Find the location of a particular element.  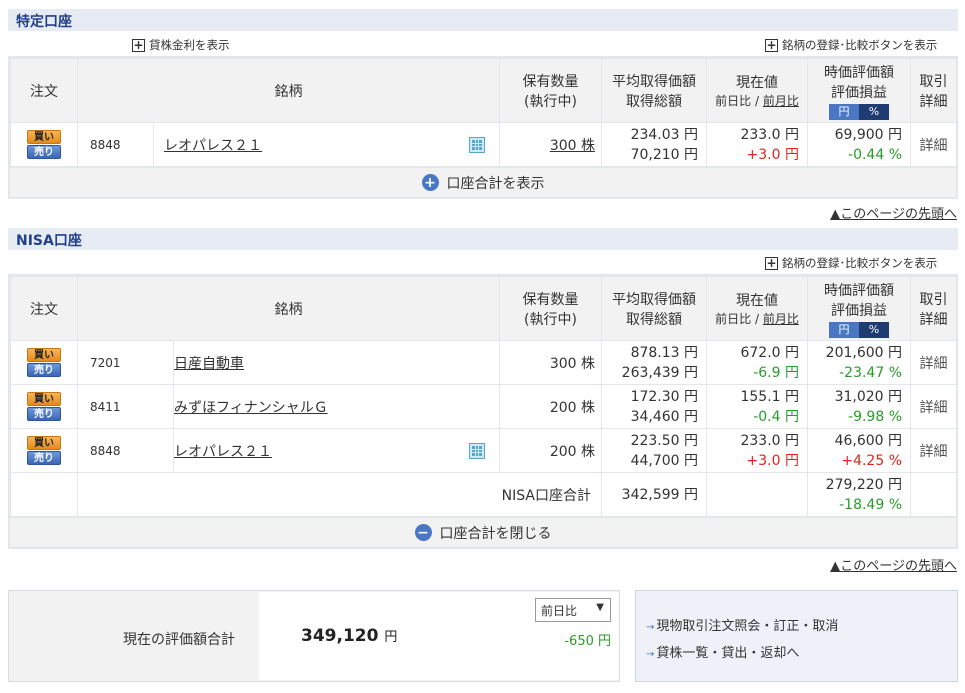

close-total-button: − 口座合計を閉じる is located at coordinates (483, 532).